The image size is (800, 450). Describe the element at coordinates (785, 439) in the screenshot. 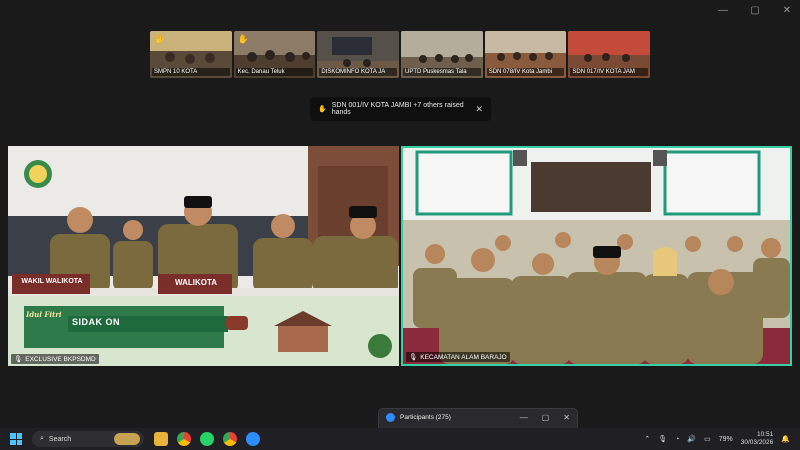

I see `notification-bell-icon: 🔔` at that location.